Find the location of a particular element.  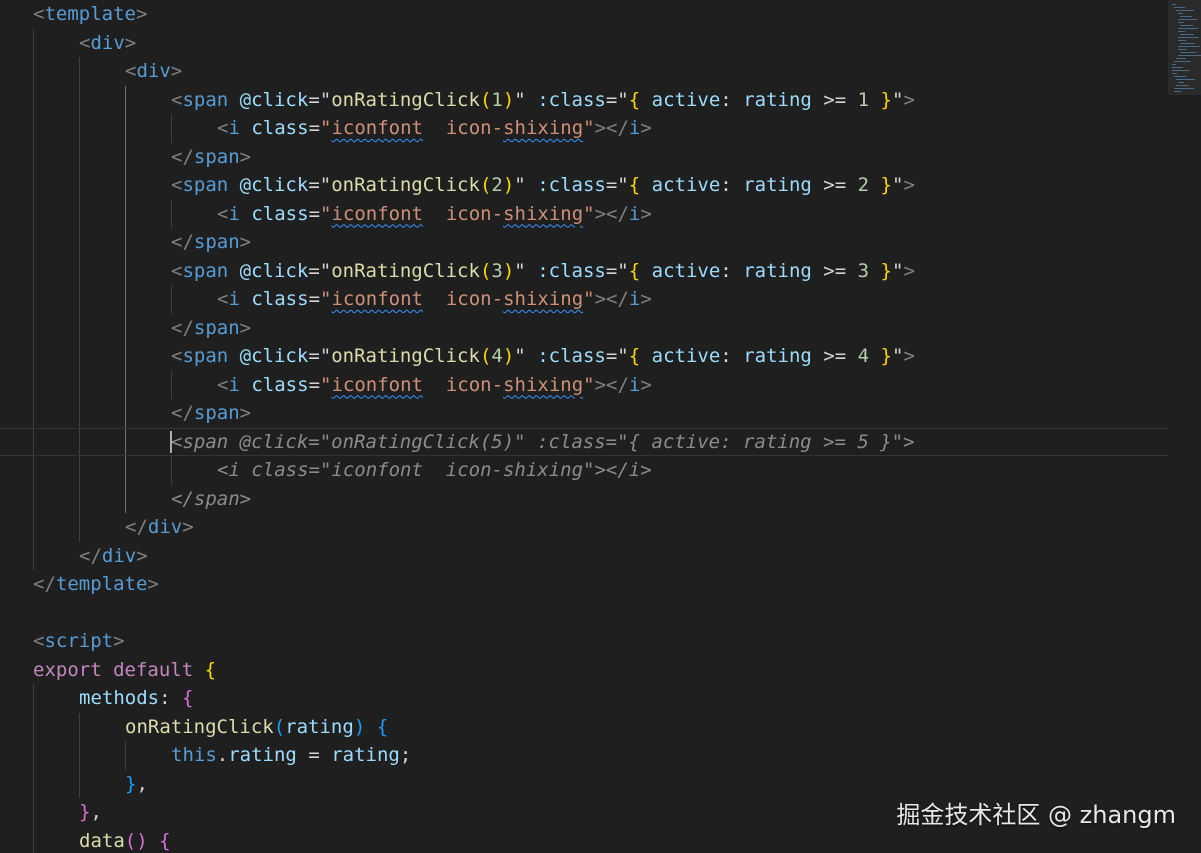

code-token: < is located at coordinates (177, 185).